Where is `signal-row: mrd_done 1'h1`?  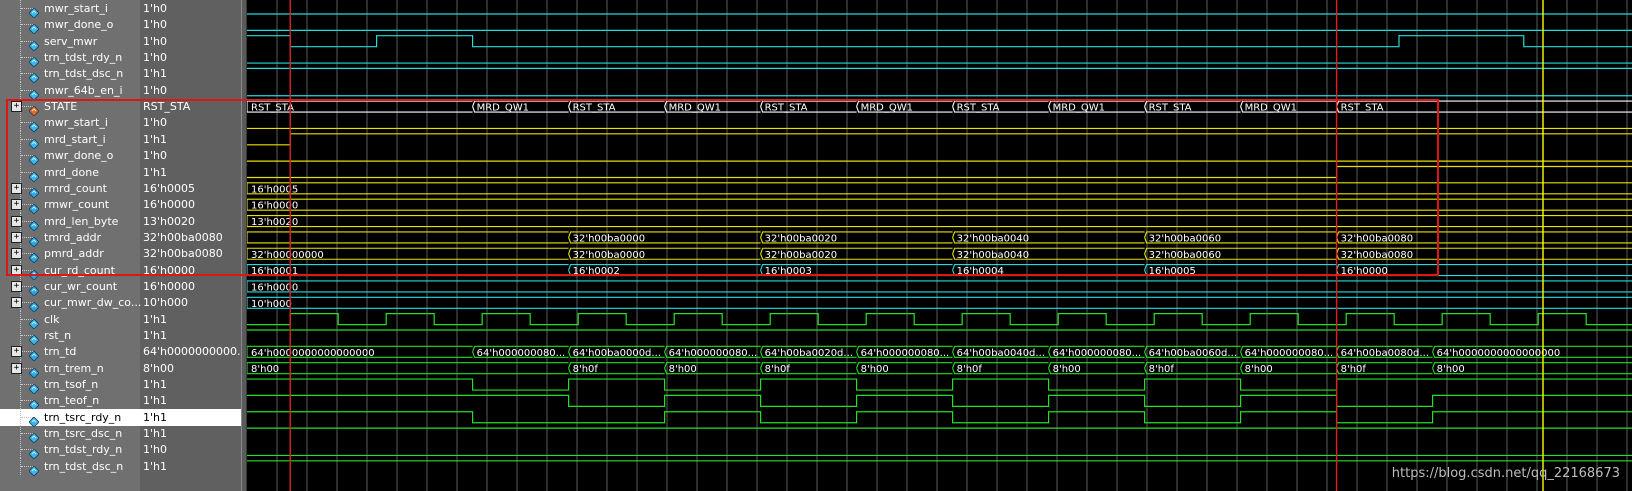
signal-row: mrd_done 1'h1 is located at coordinates (120, 173).